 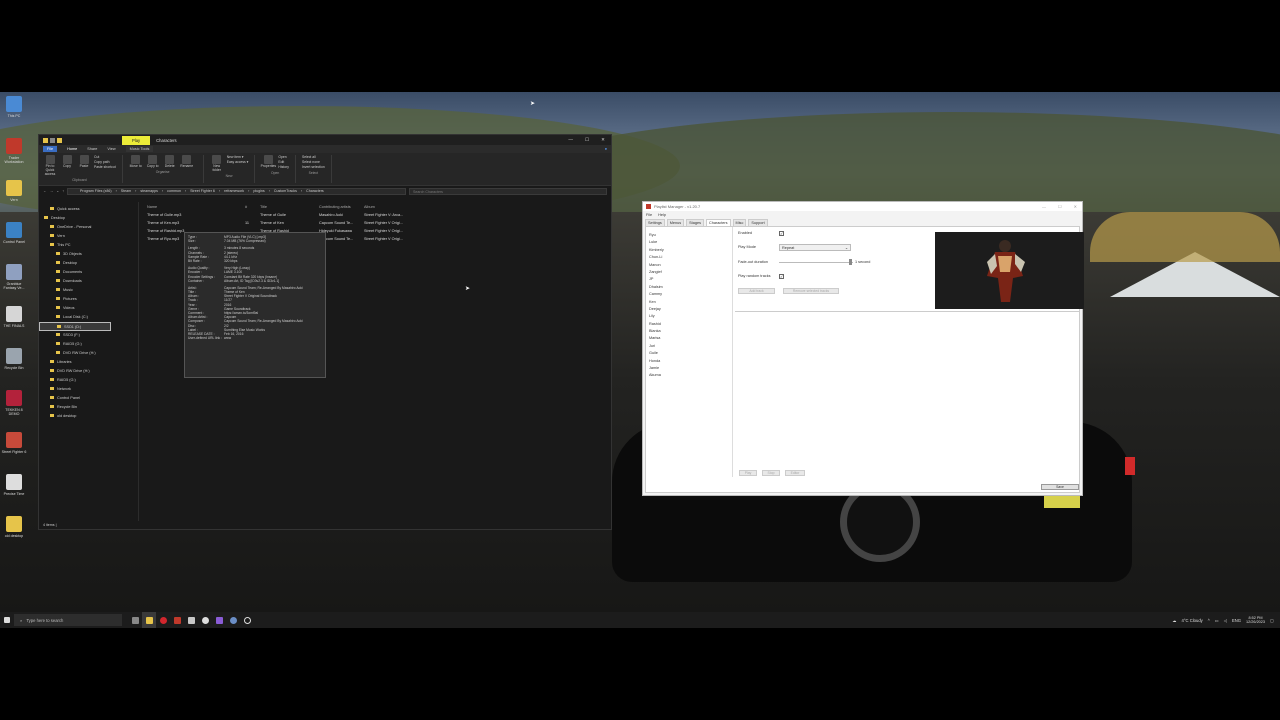 What do you see at coordinates (153, 161) in the screenshot?
I see `ribbon-button: Copy to` at bounding box center [153, 161].